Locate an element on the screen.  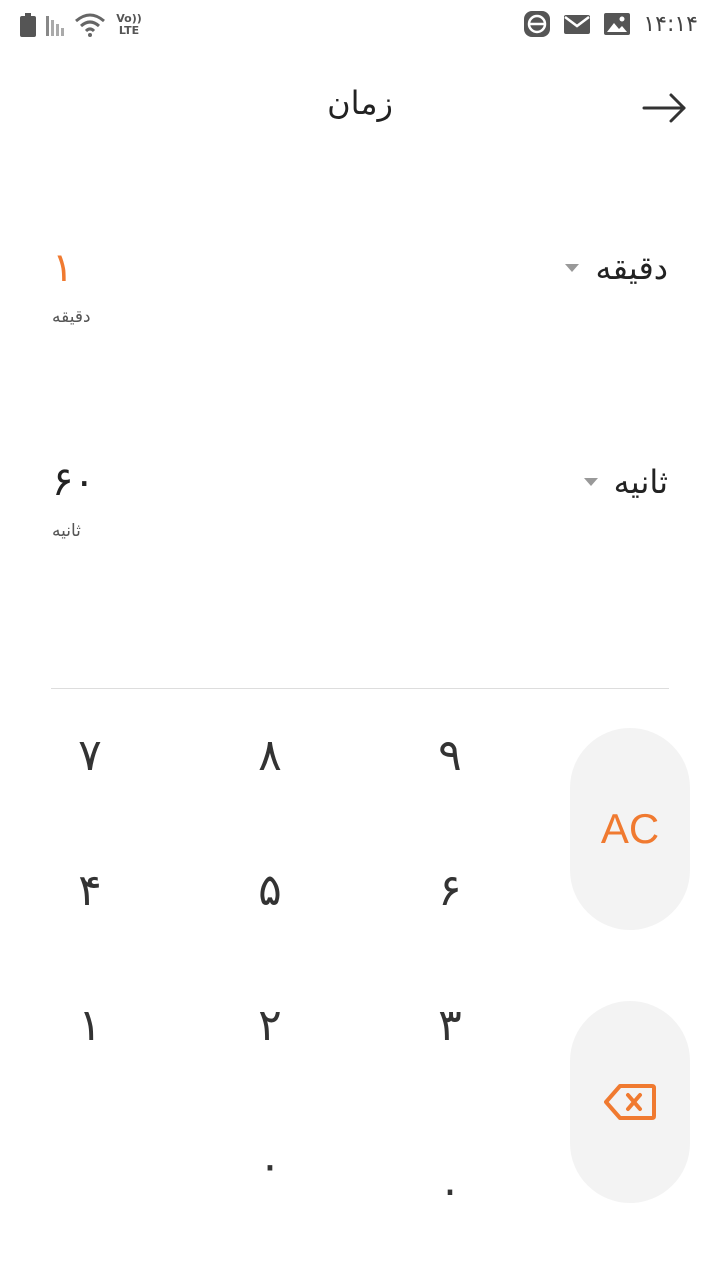
key-4: ۴ is located at coordinates (90, 890).